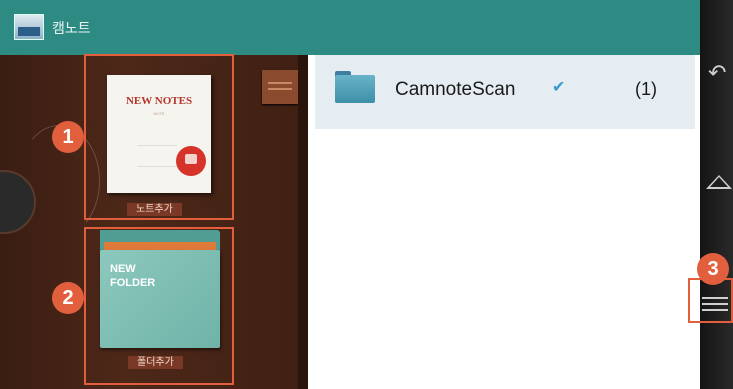 The image size is (733, 389). Describe the element at coordinates (646, 89) in the screenshot. I see `item-count: (1)` at that location.